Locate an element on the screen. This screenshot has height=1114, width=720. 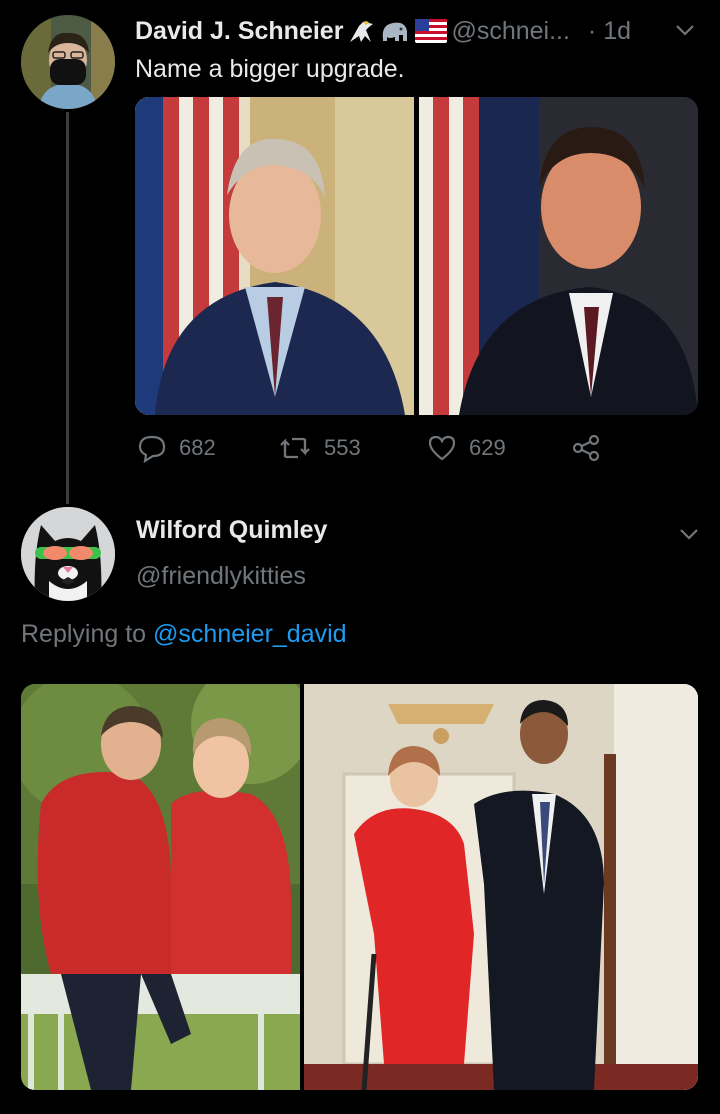
media-image-right is located at coordinates (558, 256).